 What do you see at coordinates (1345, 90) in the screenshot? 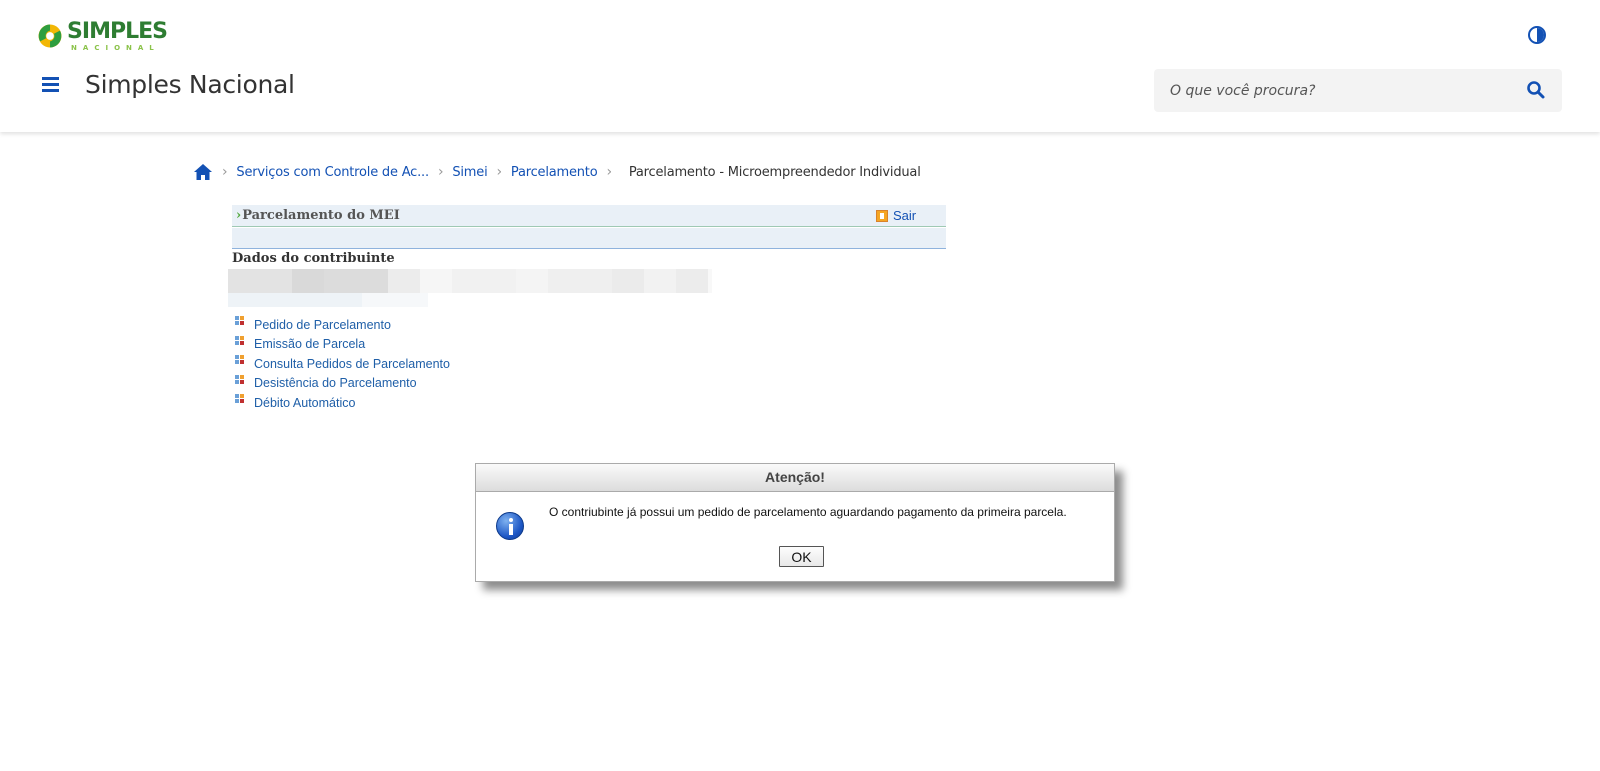
I see `search-input` at bounding box center [1345, 90].